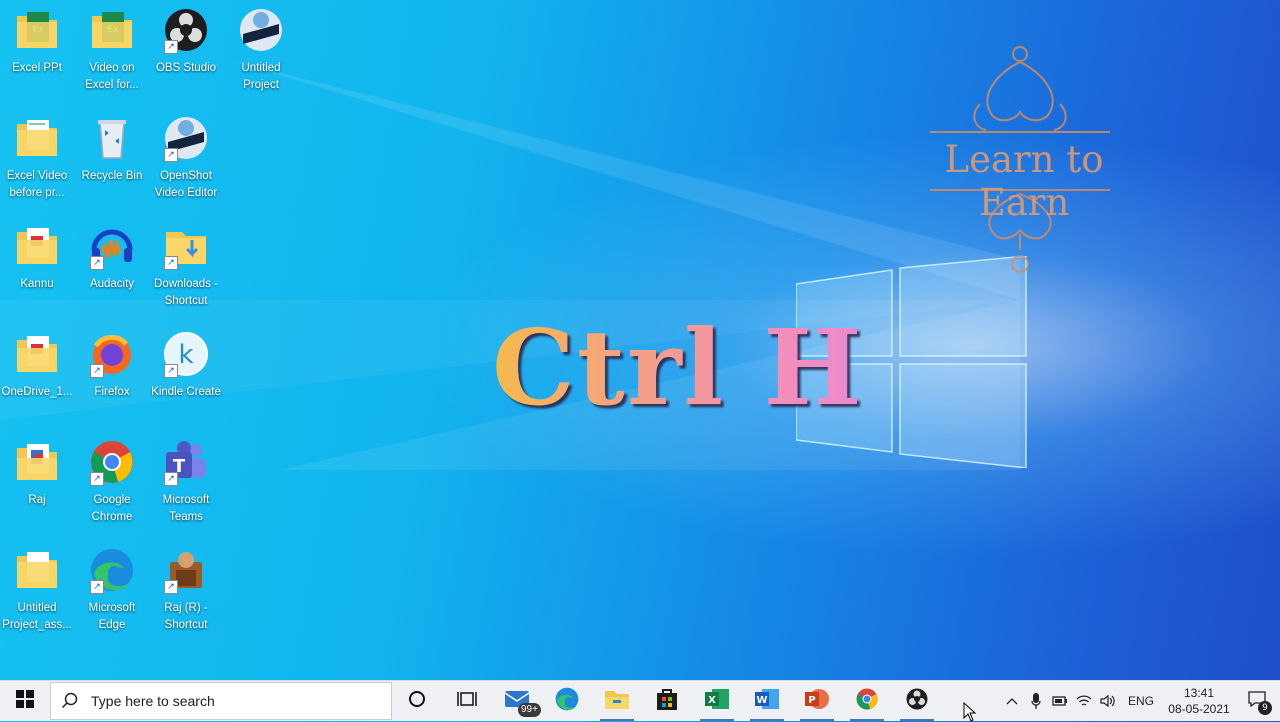 This screenshot has height=722, width=1280. Describe the element at coordinates (231, 701) in the screenshot. I see `search-input` at that location.